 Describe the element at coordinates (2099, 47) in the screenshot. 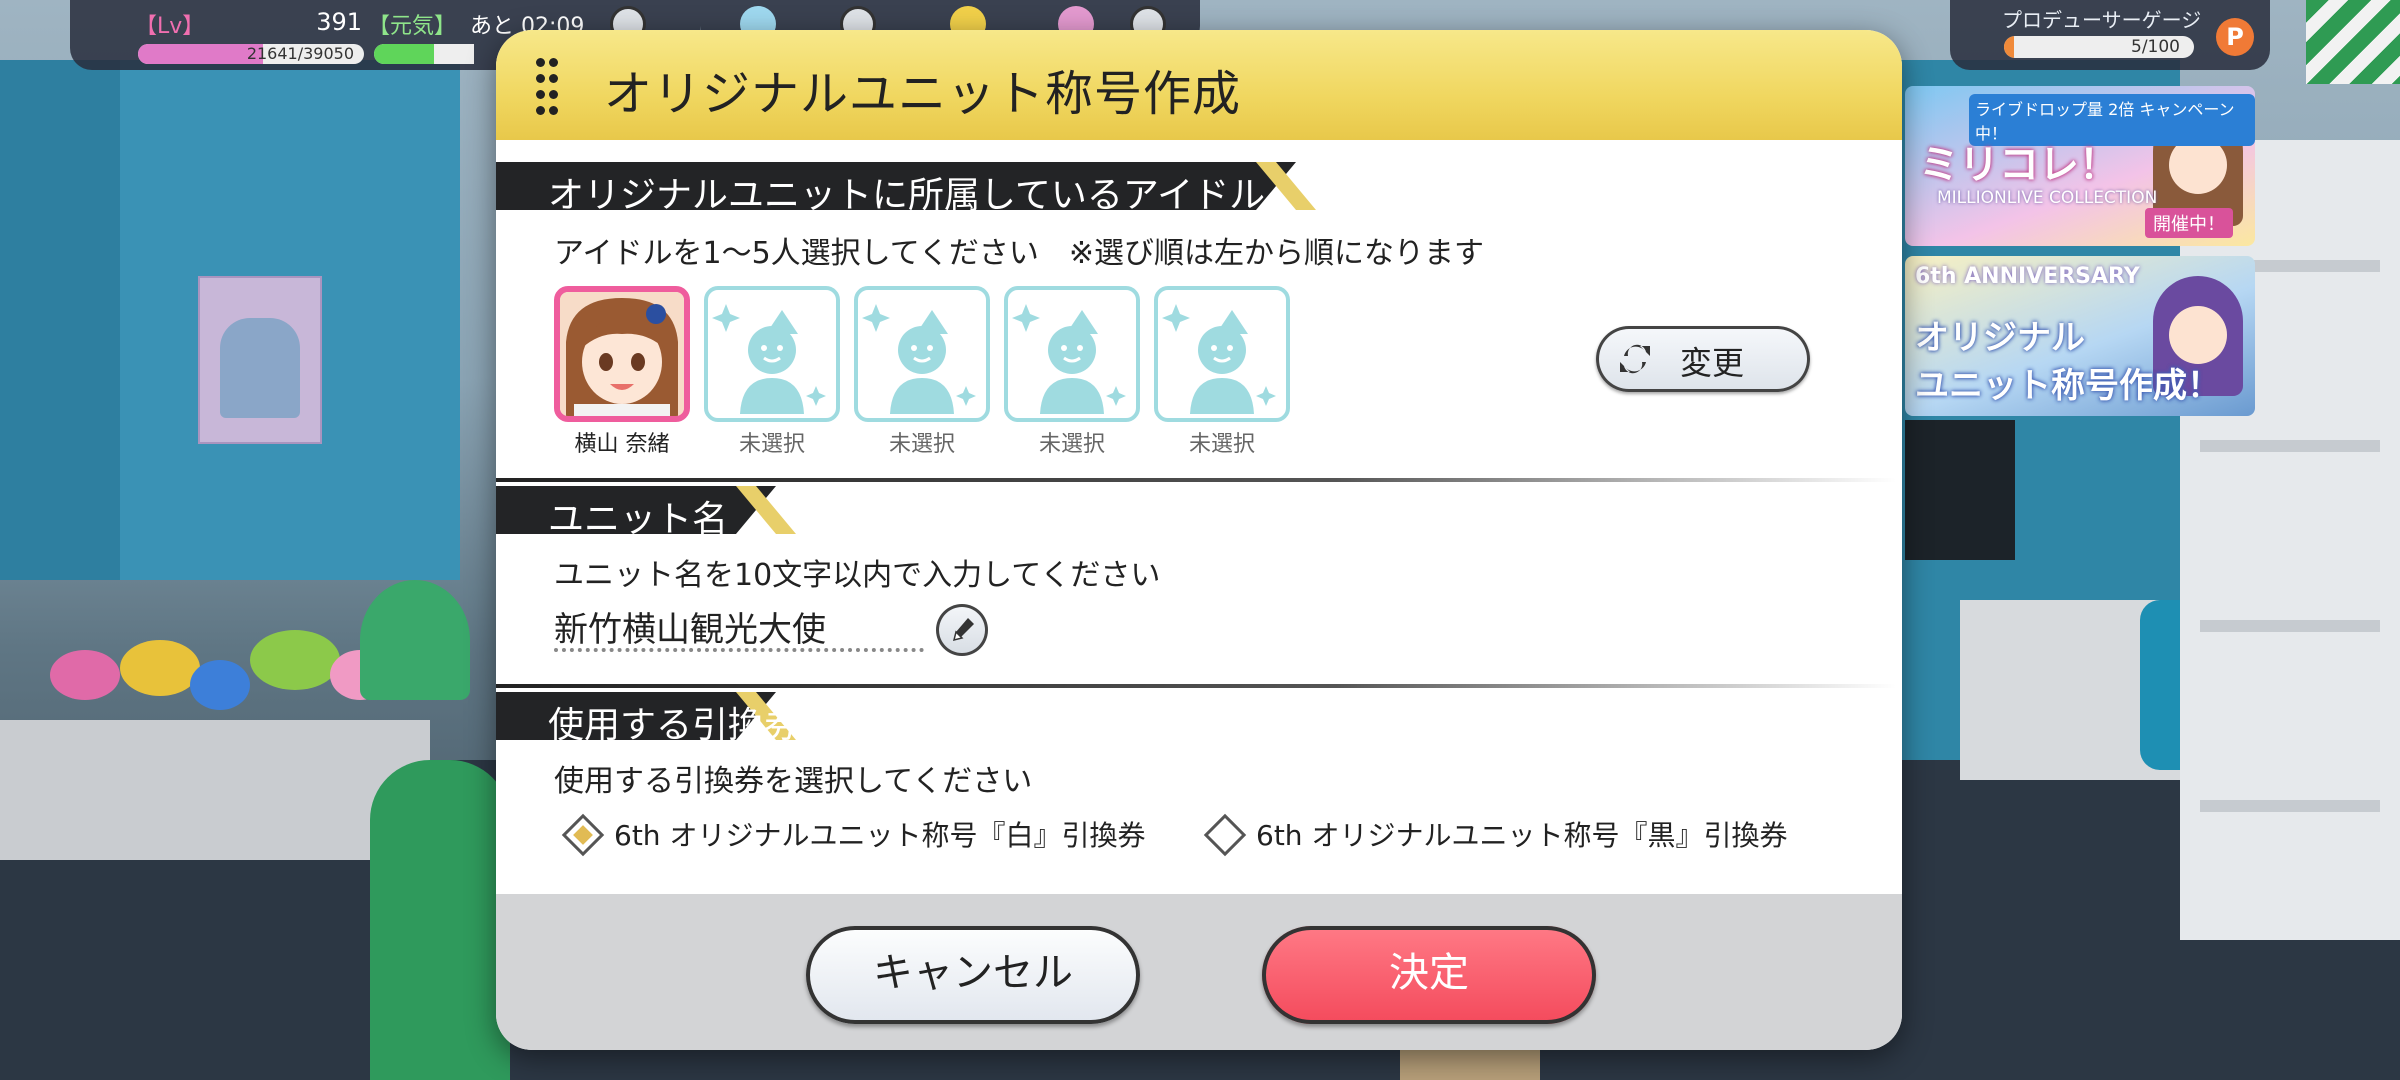

I see `producer-gauge-bar: 5/100` at that location.